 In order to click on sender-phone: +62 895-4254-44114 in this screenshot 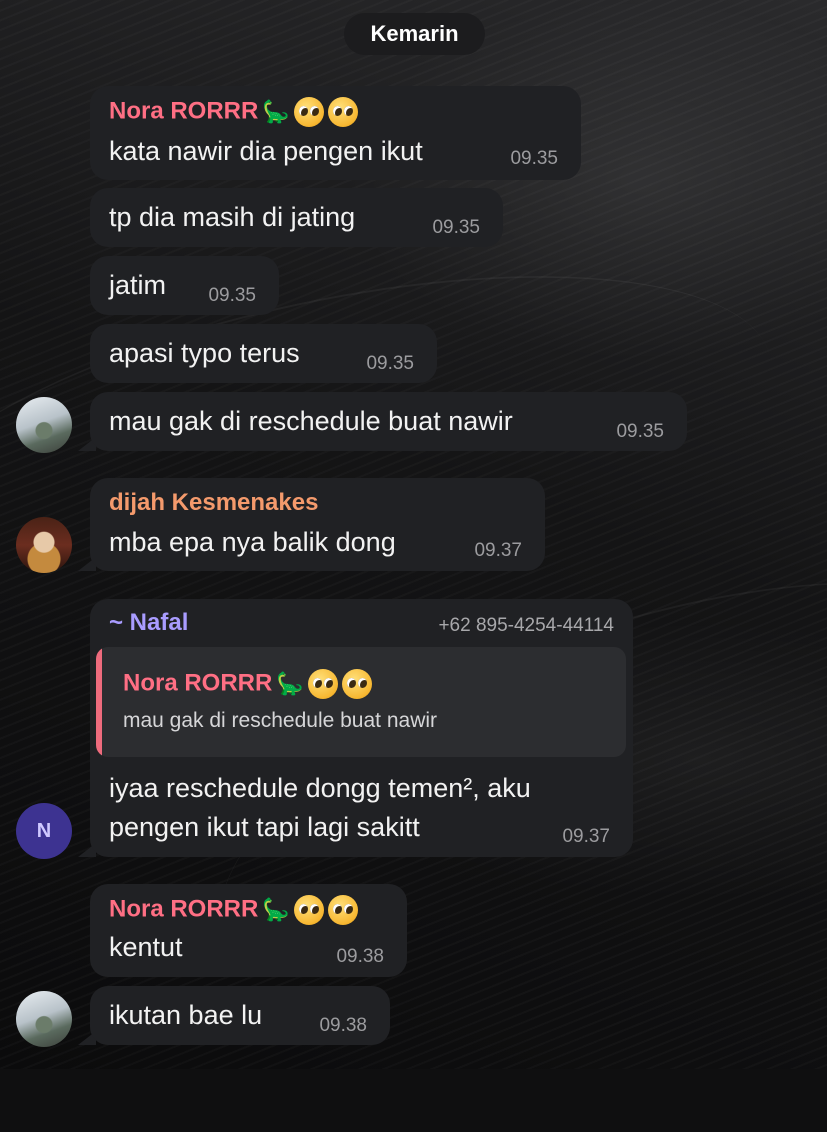, I will do `click(526, 625)`.